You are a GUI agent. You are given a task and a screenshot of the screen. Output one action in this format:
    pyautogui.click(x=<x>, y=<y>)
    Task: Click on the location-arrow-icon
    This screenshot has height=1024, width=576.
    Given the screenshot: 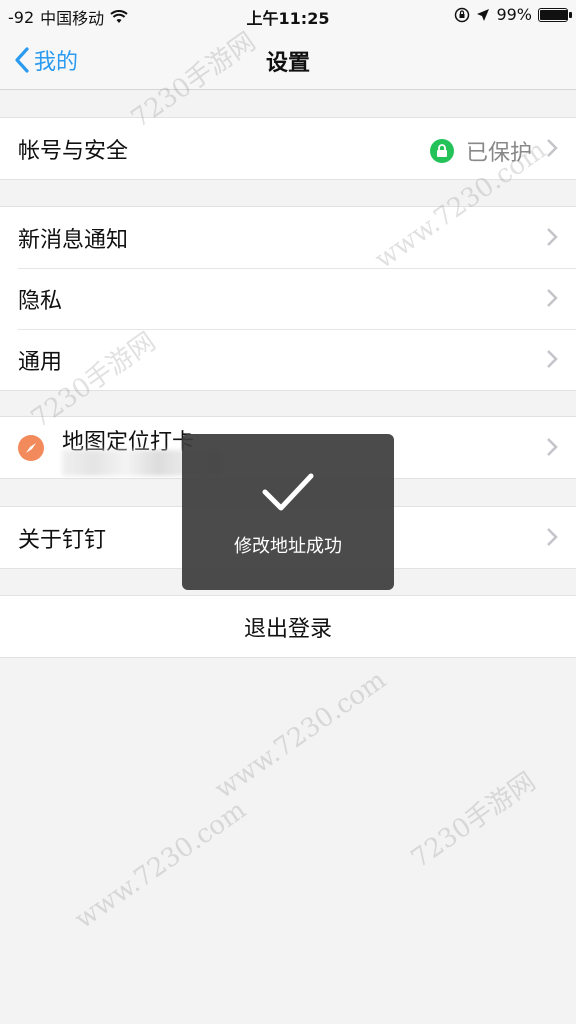 What is the action you would take?
    pyautogui.click(x=483, y=14)
    